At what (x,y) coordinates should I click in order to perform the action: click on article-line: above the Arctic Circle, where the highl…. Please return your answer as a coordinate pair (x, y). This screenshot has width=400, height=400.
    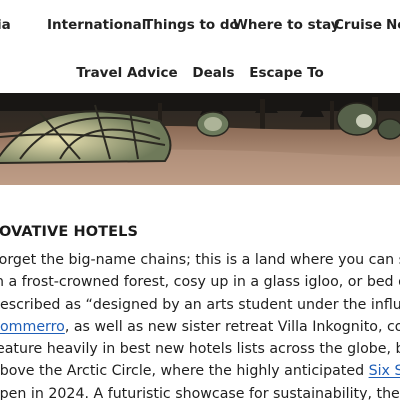
    Looking at the image, I should click on (200, 371).